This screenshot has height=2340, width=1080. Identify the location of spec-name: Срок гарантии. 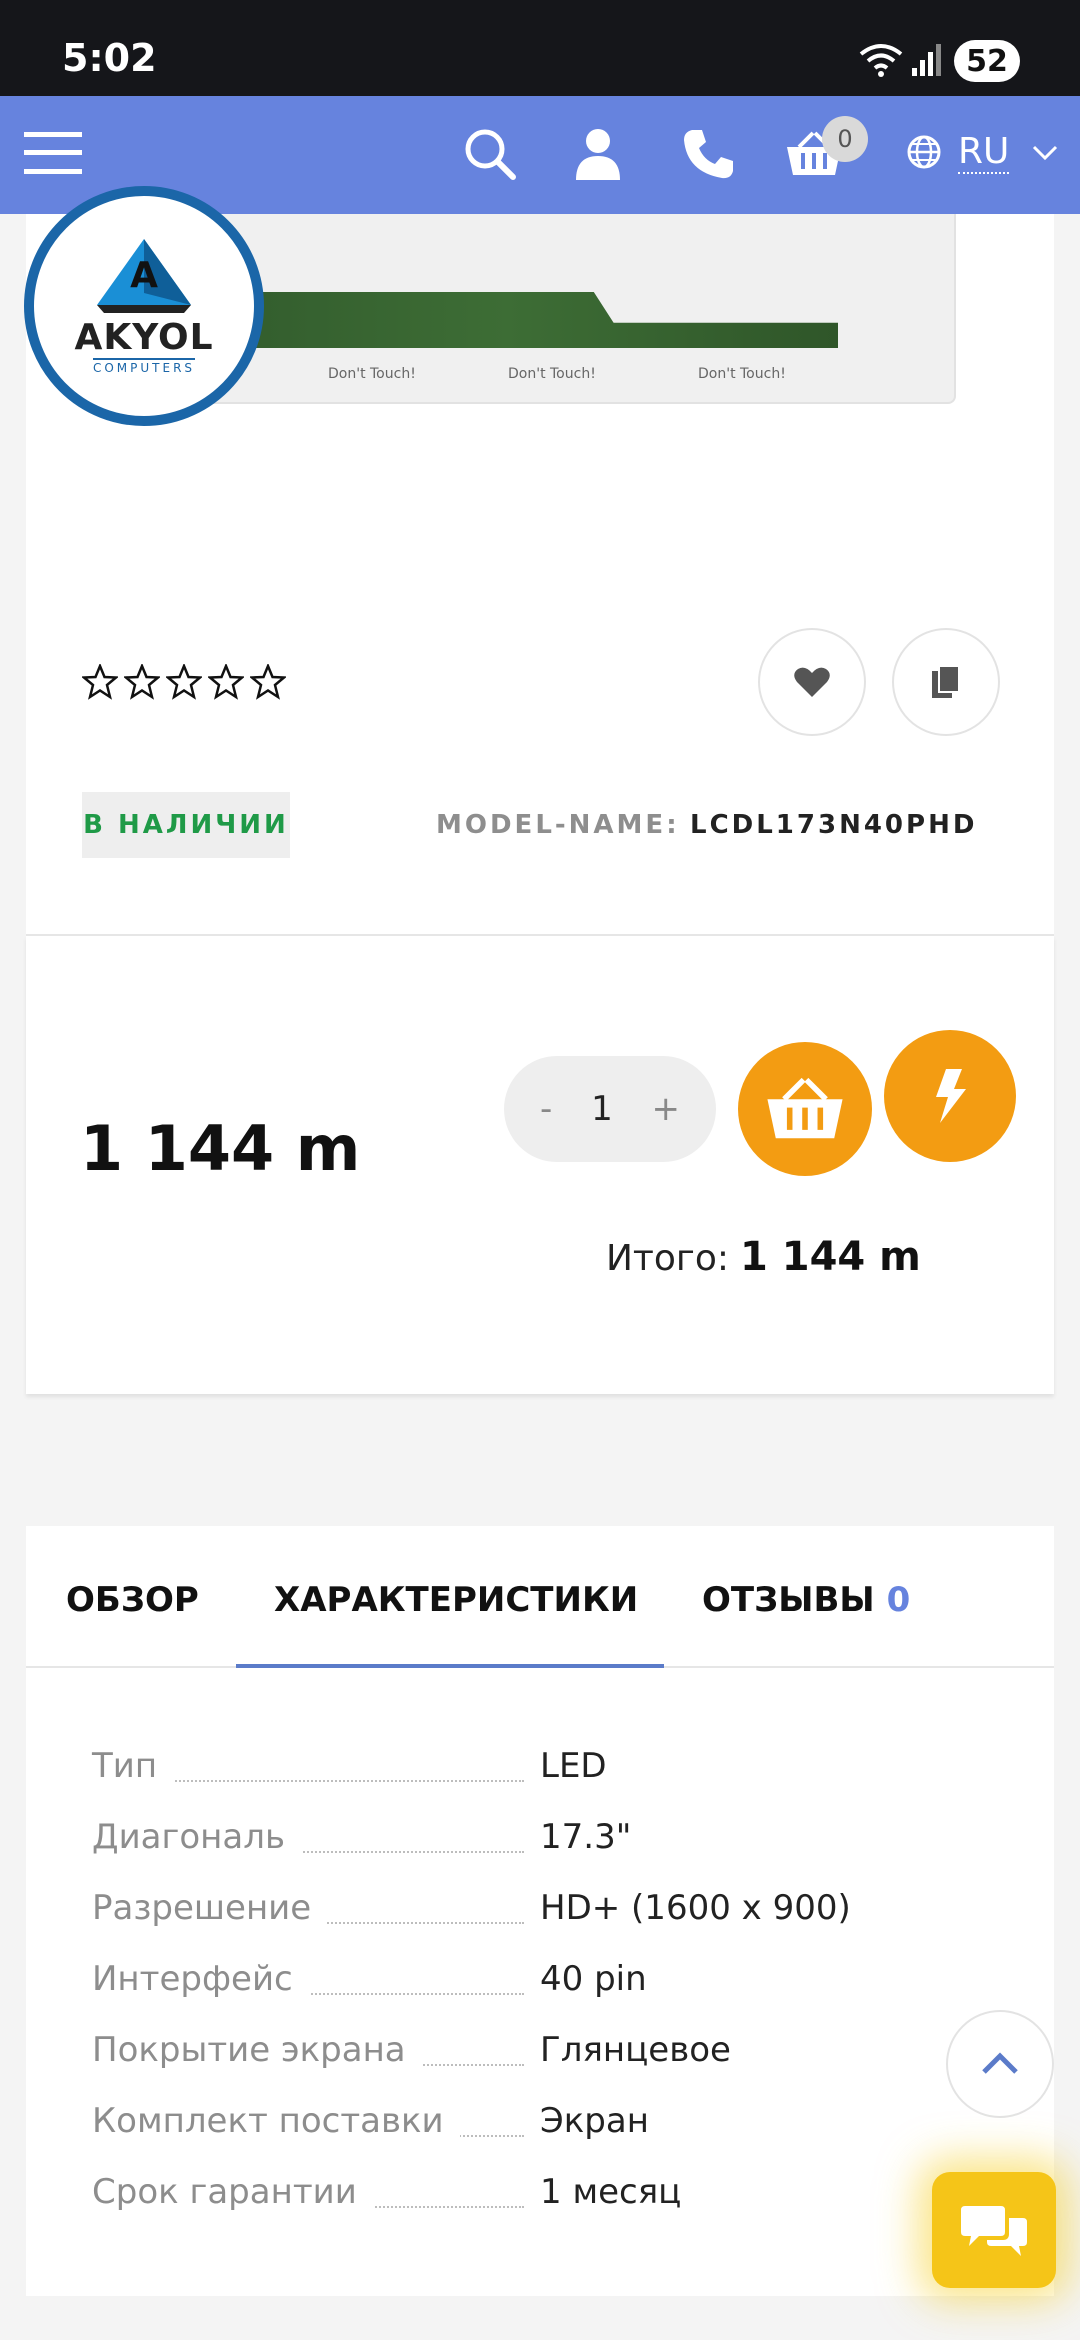
(232, 2192).